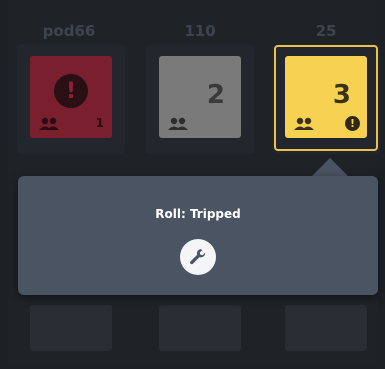  What do you see at coordinates (215, 95) in the screenshot?
I see `tile-number: 2` at bounding box center [215, 95].